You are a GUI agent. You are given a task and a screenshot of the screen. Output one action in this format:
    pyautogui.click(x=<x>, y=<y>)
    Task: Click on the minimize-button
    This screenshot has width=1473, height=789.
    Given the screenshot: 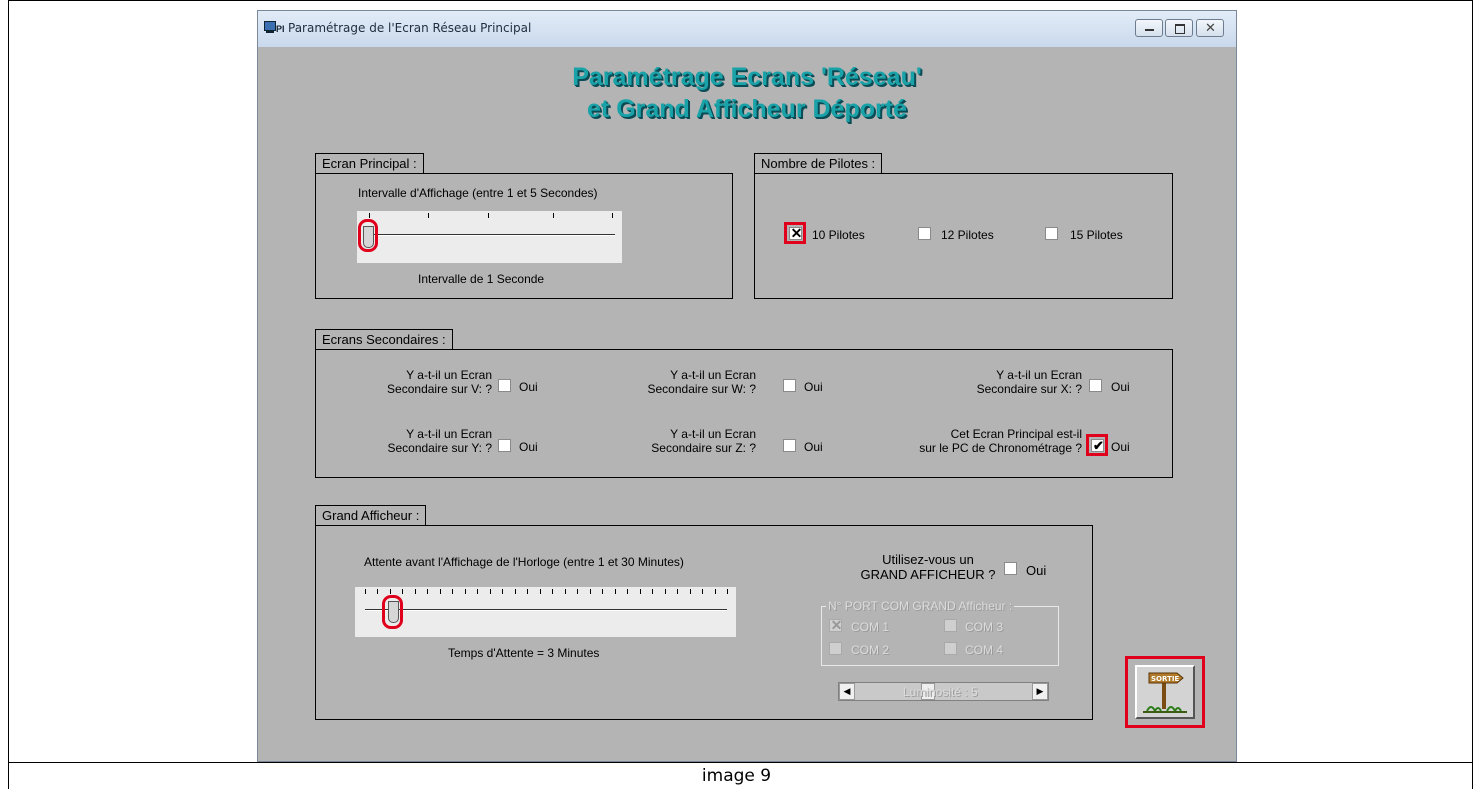 What is the action you would take?
    pyautogui.click(x=1149, y=28)
    